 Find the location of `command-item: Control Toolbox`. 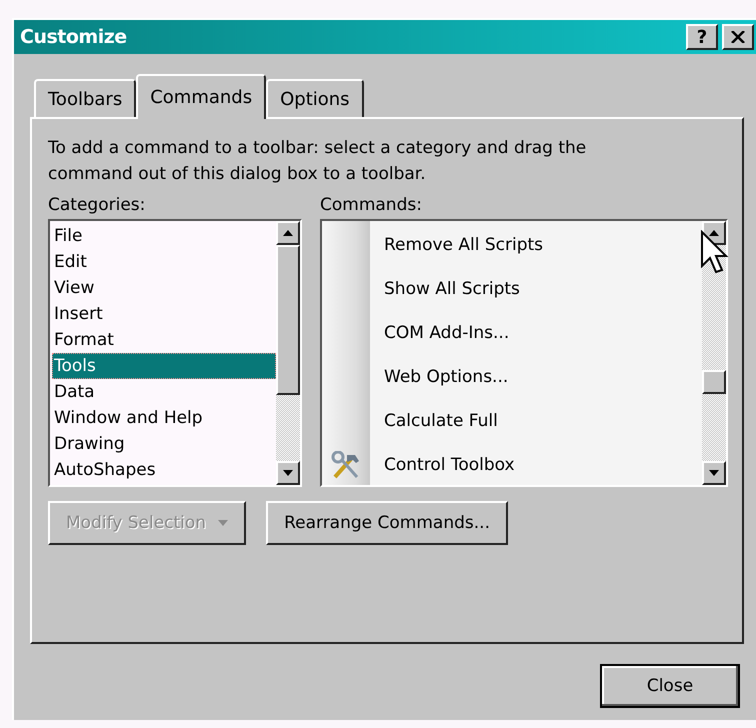

command-item: Control Toolbox is located at coordinates (442, 465).